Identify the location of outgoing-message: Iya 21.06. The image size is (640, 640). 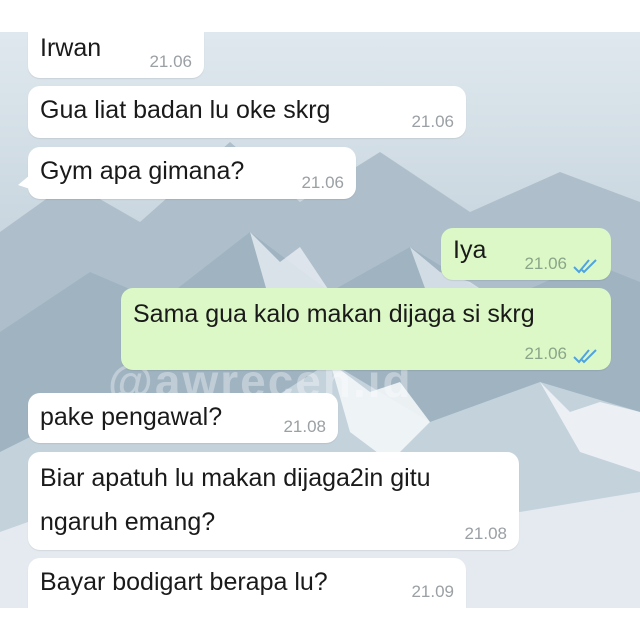
(526, 254).